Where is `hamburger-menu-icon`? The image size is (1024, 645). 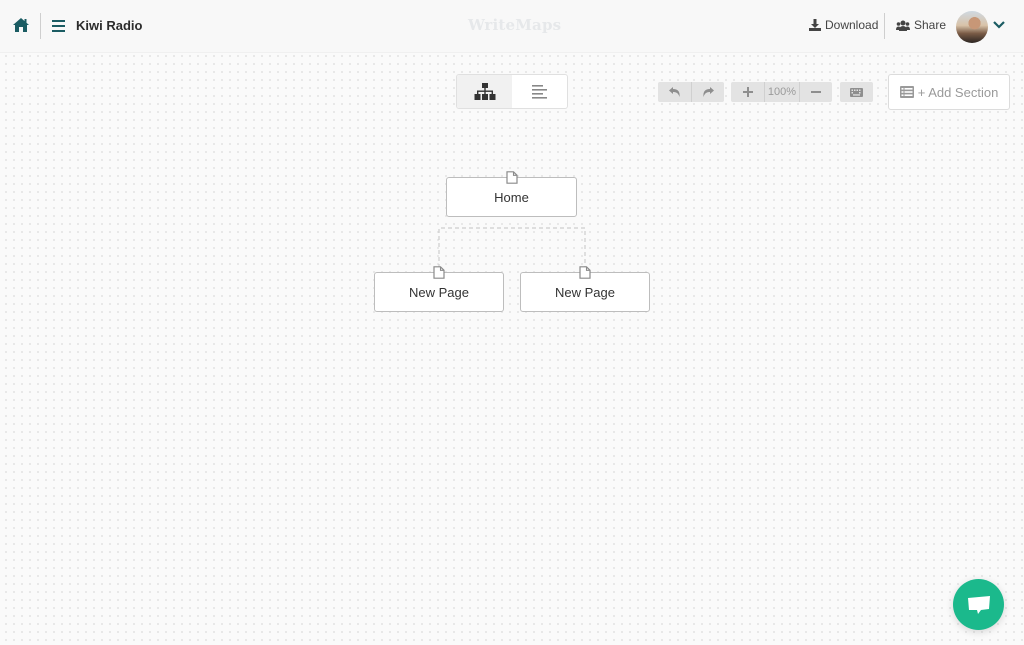
hamburger-menu-icon is located at coordinates (58, 26).